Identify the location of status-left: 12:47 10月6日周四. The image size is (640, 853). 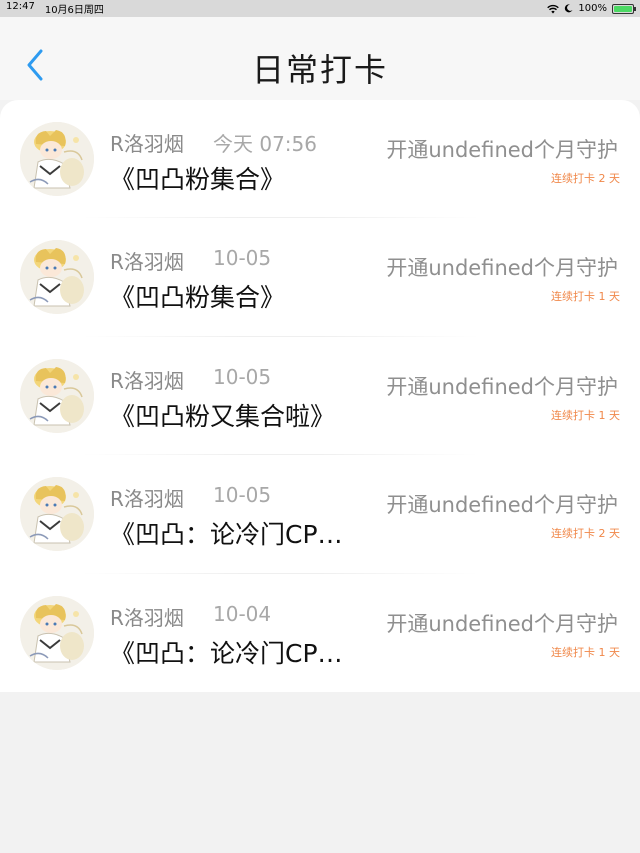
(55, 8).